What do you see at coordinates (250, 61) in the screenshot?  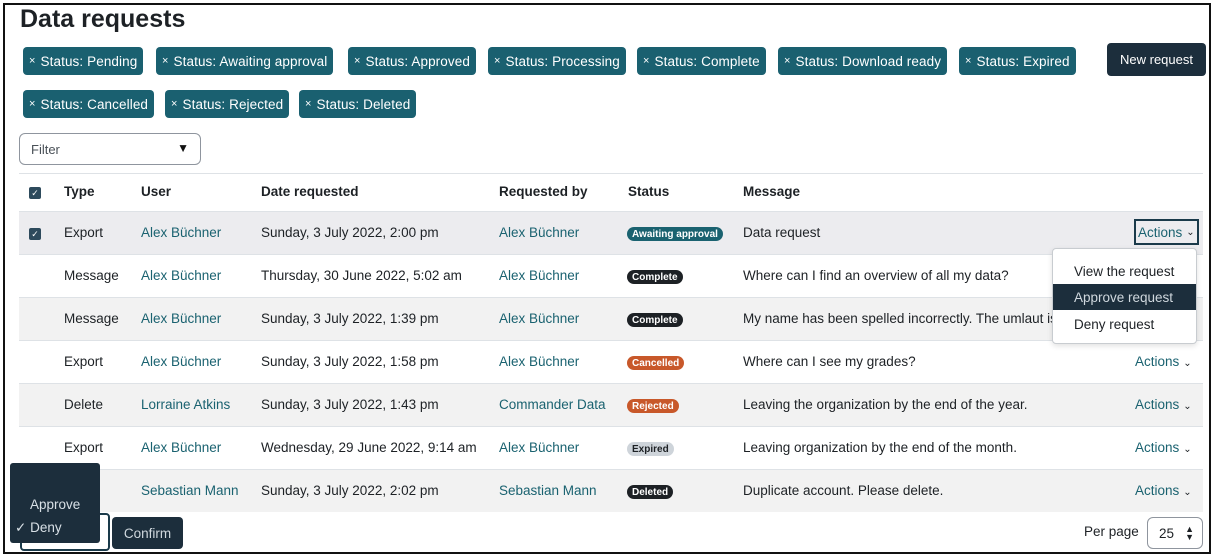 I see `filter-chip-label: Status: Awaiting approval` at bounding box center [250, 61].